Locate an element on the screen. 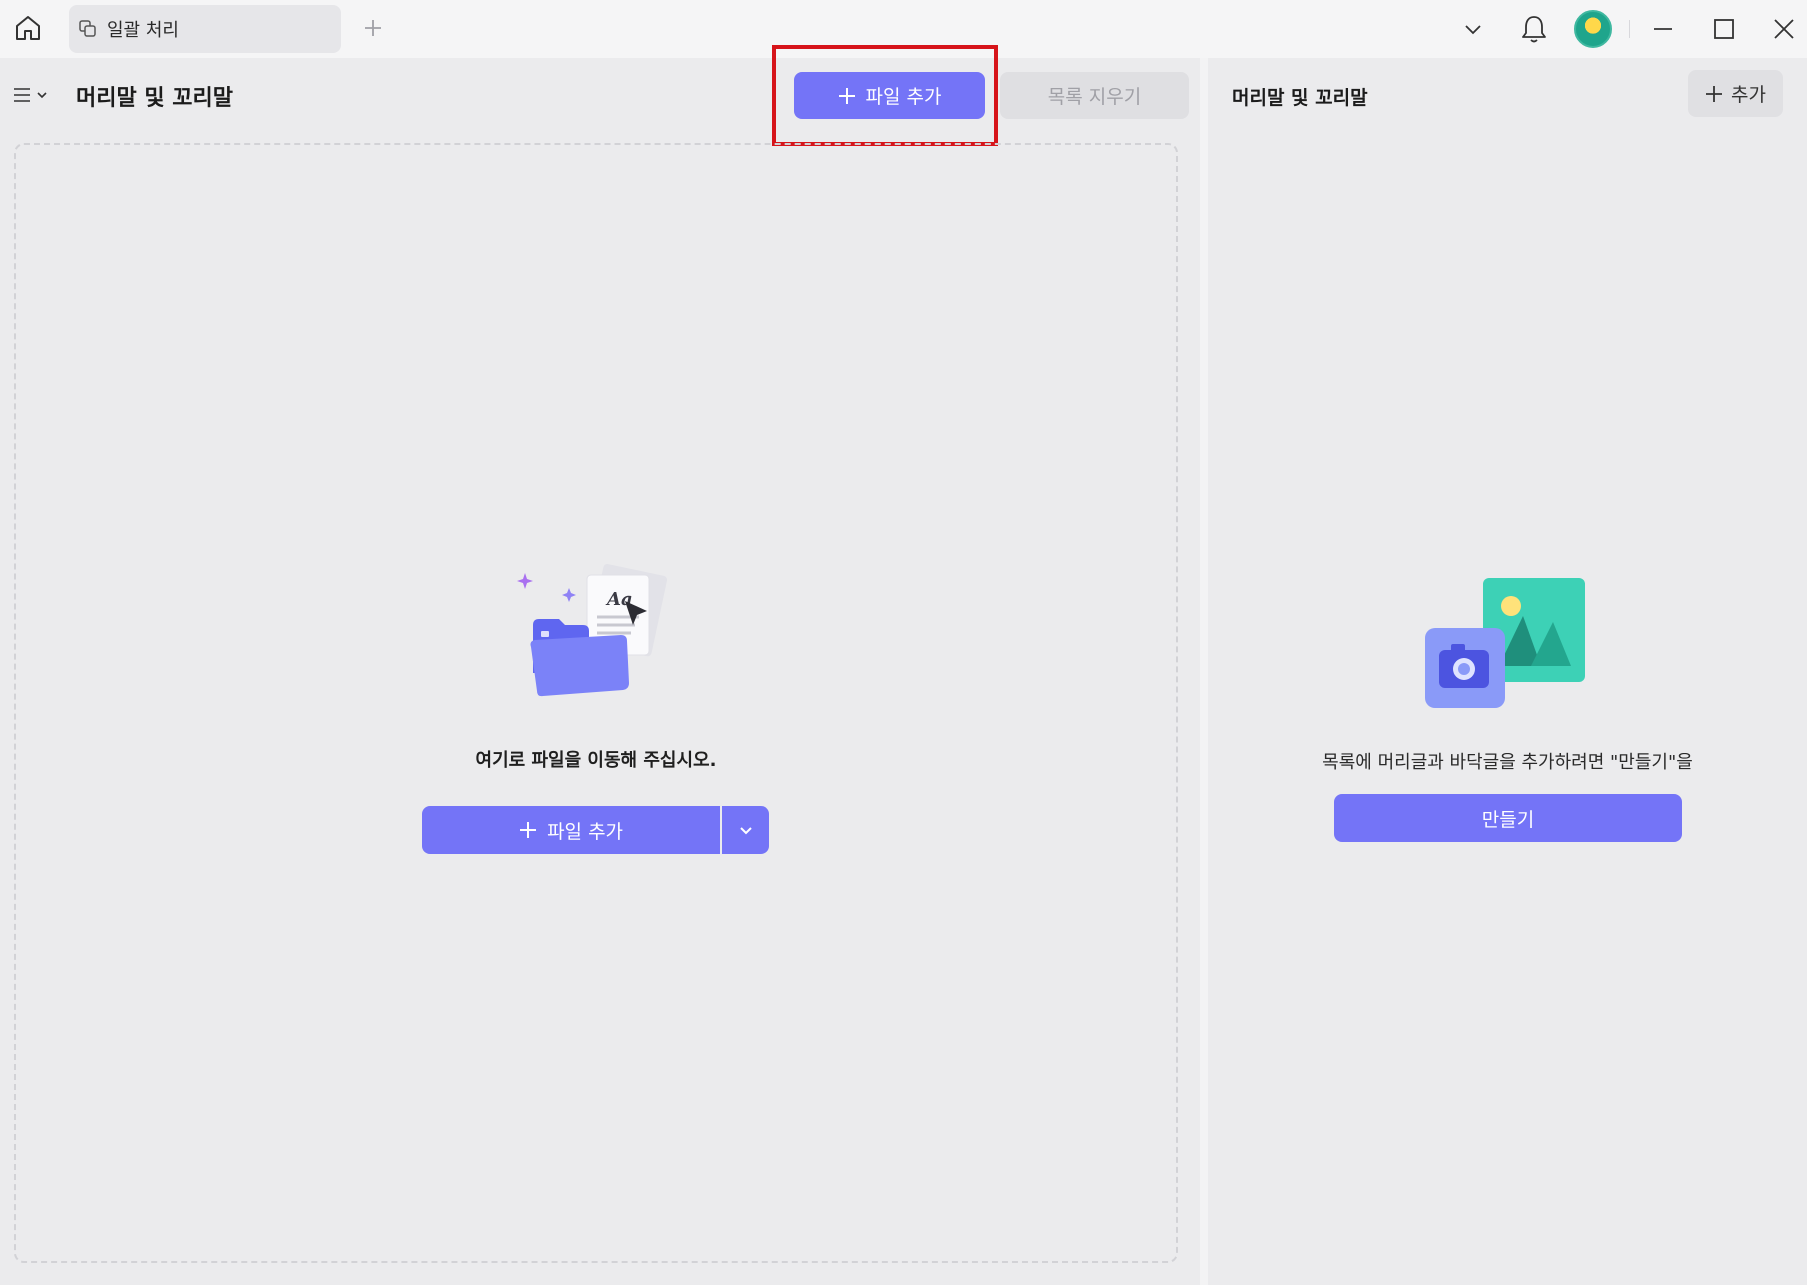  add-template-label: 추가 is located at coordinates (1748, 95).